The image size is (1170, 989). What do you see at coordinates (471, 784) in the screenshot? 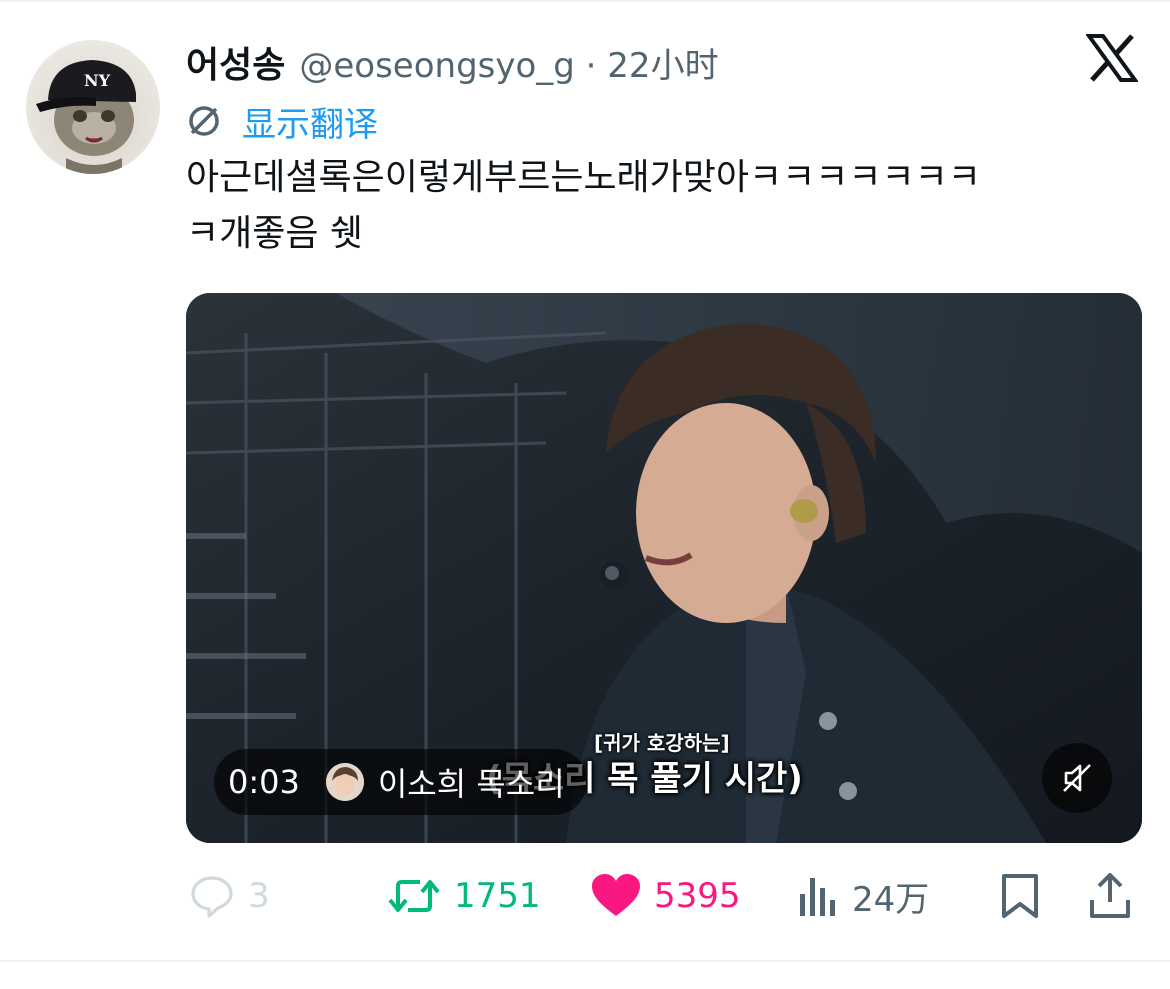
I see `uploader-name: 이소희 목소리` at bounding box center [471, 784].